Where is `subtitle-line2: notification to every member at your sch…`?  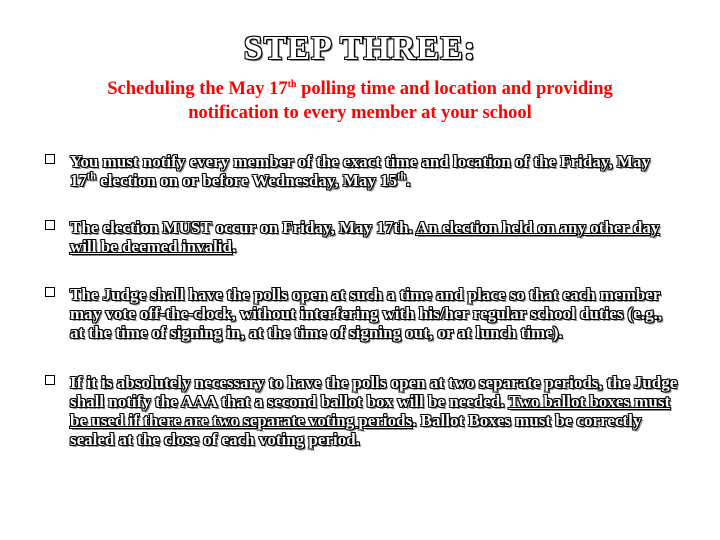
subtitle-line2: notification to every member at your sch… is located at coordinates (360, 113).